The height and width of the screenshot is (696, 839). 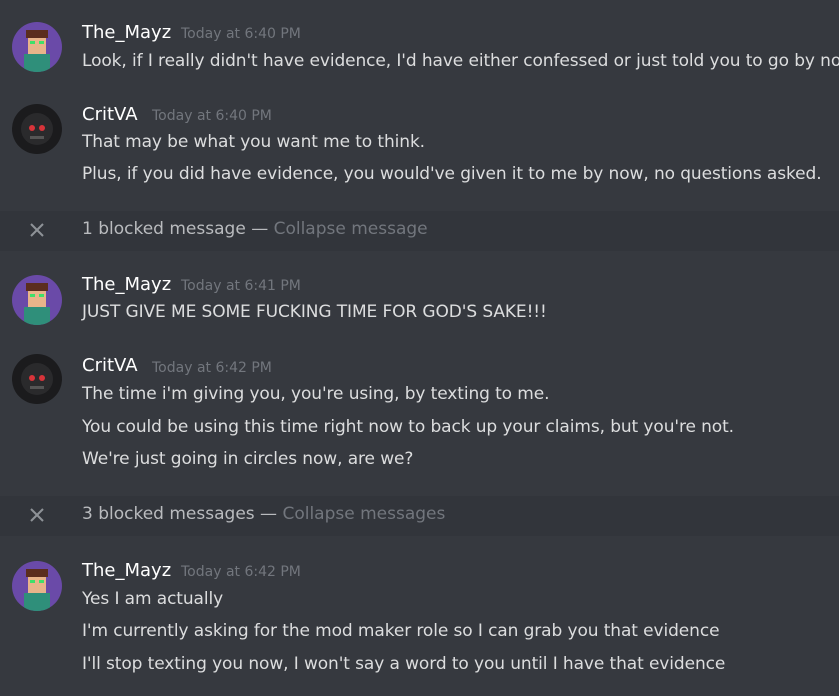 I want to click on blocked-count: 3 blocked messages, so click(x=168, y=514).